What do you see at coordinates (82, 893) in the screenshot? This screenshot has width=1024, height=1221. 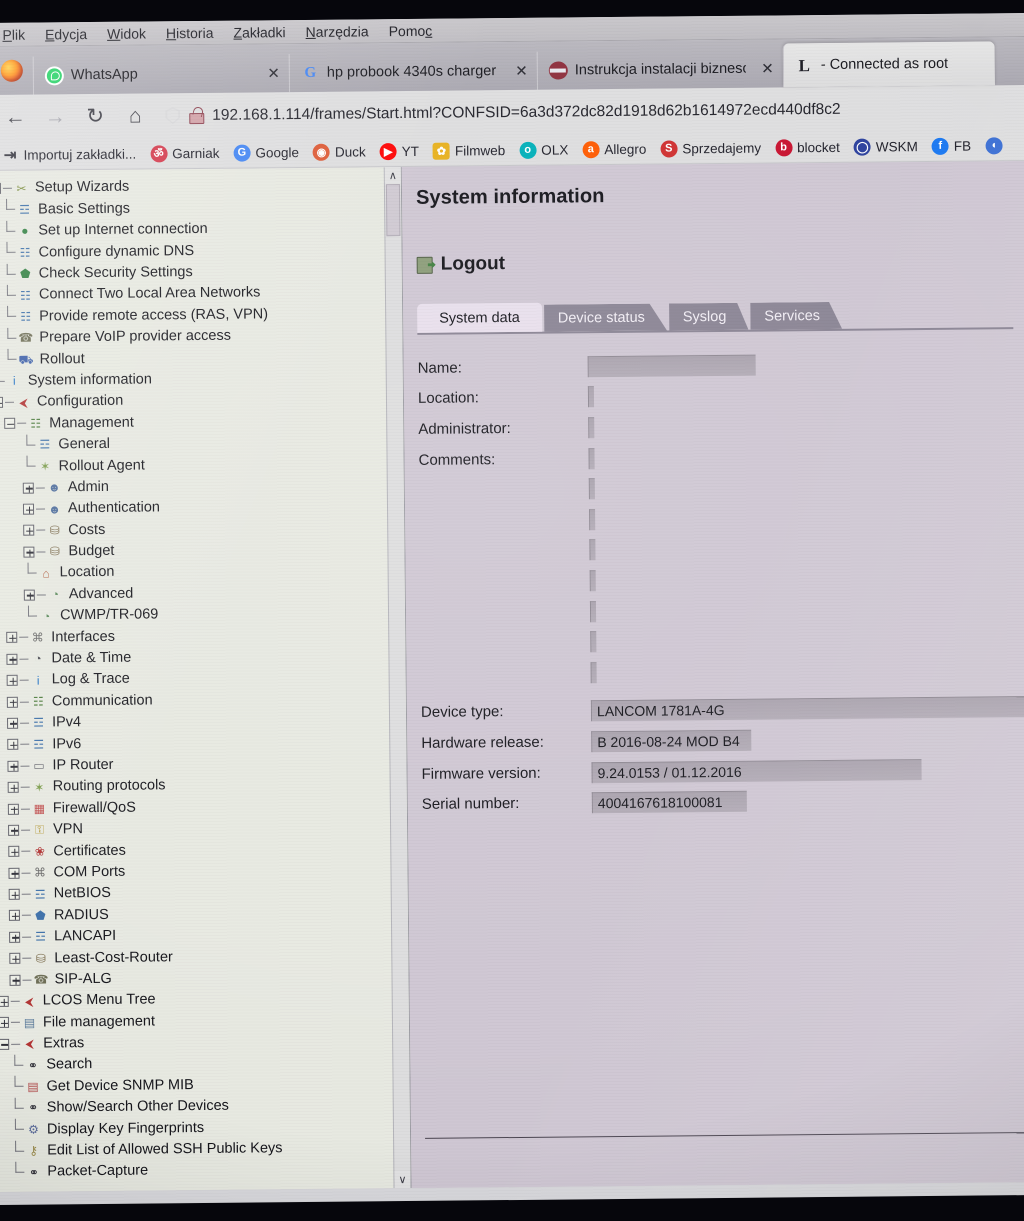 I see `tree-item-label: NetBIOS` at bounding box center [82, 893].